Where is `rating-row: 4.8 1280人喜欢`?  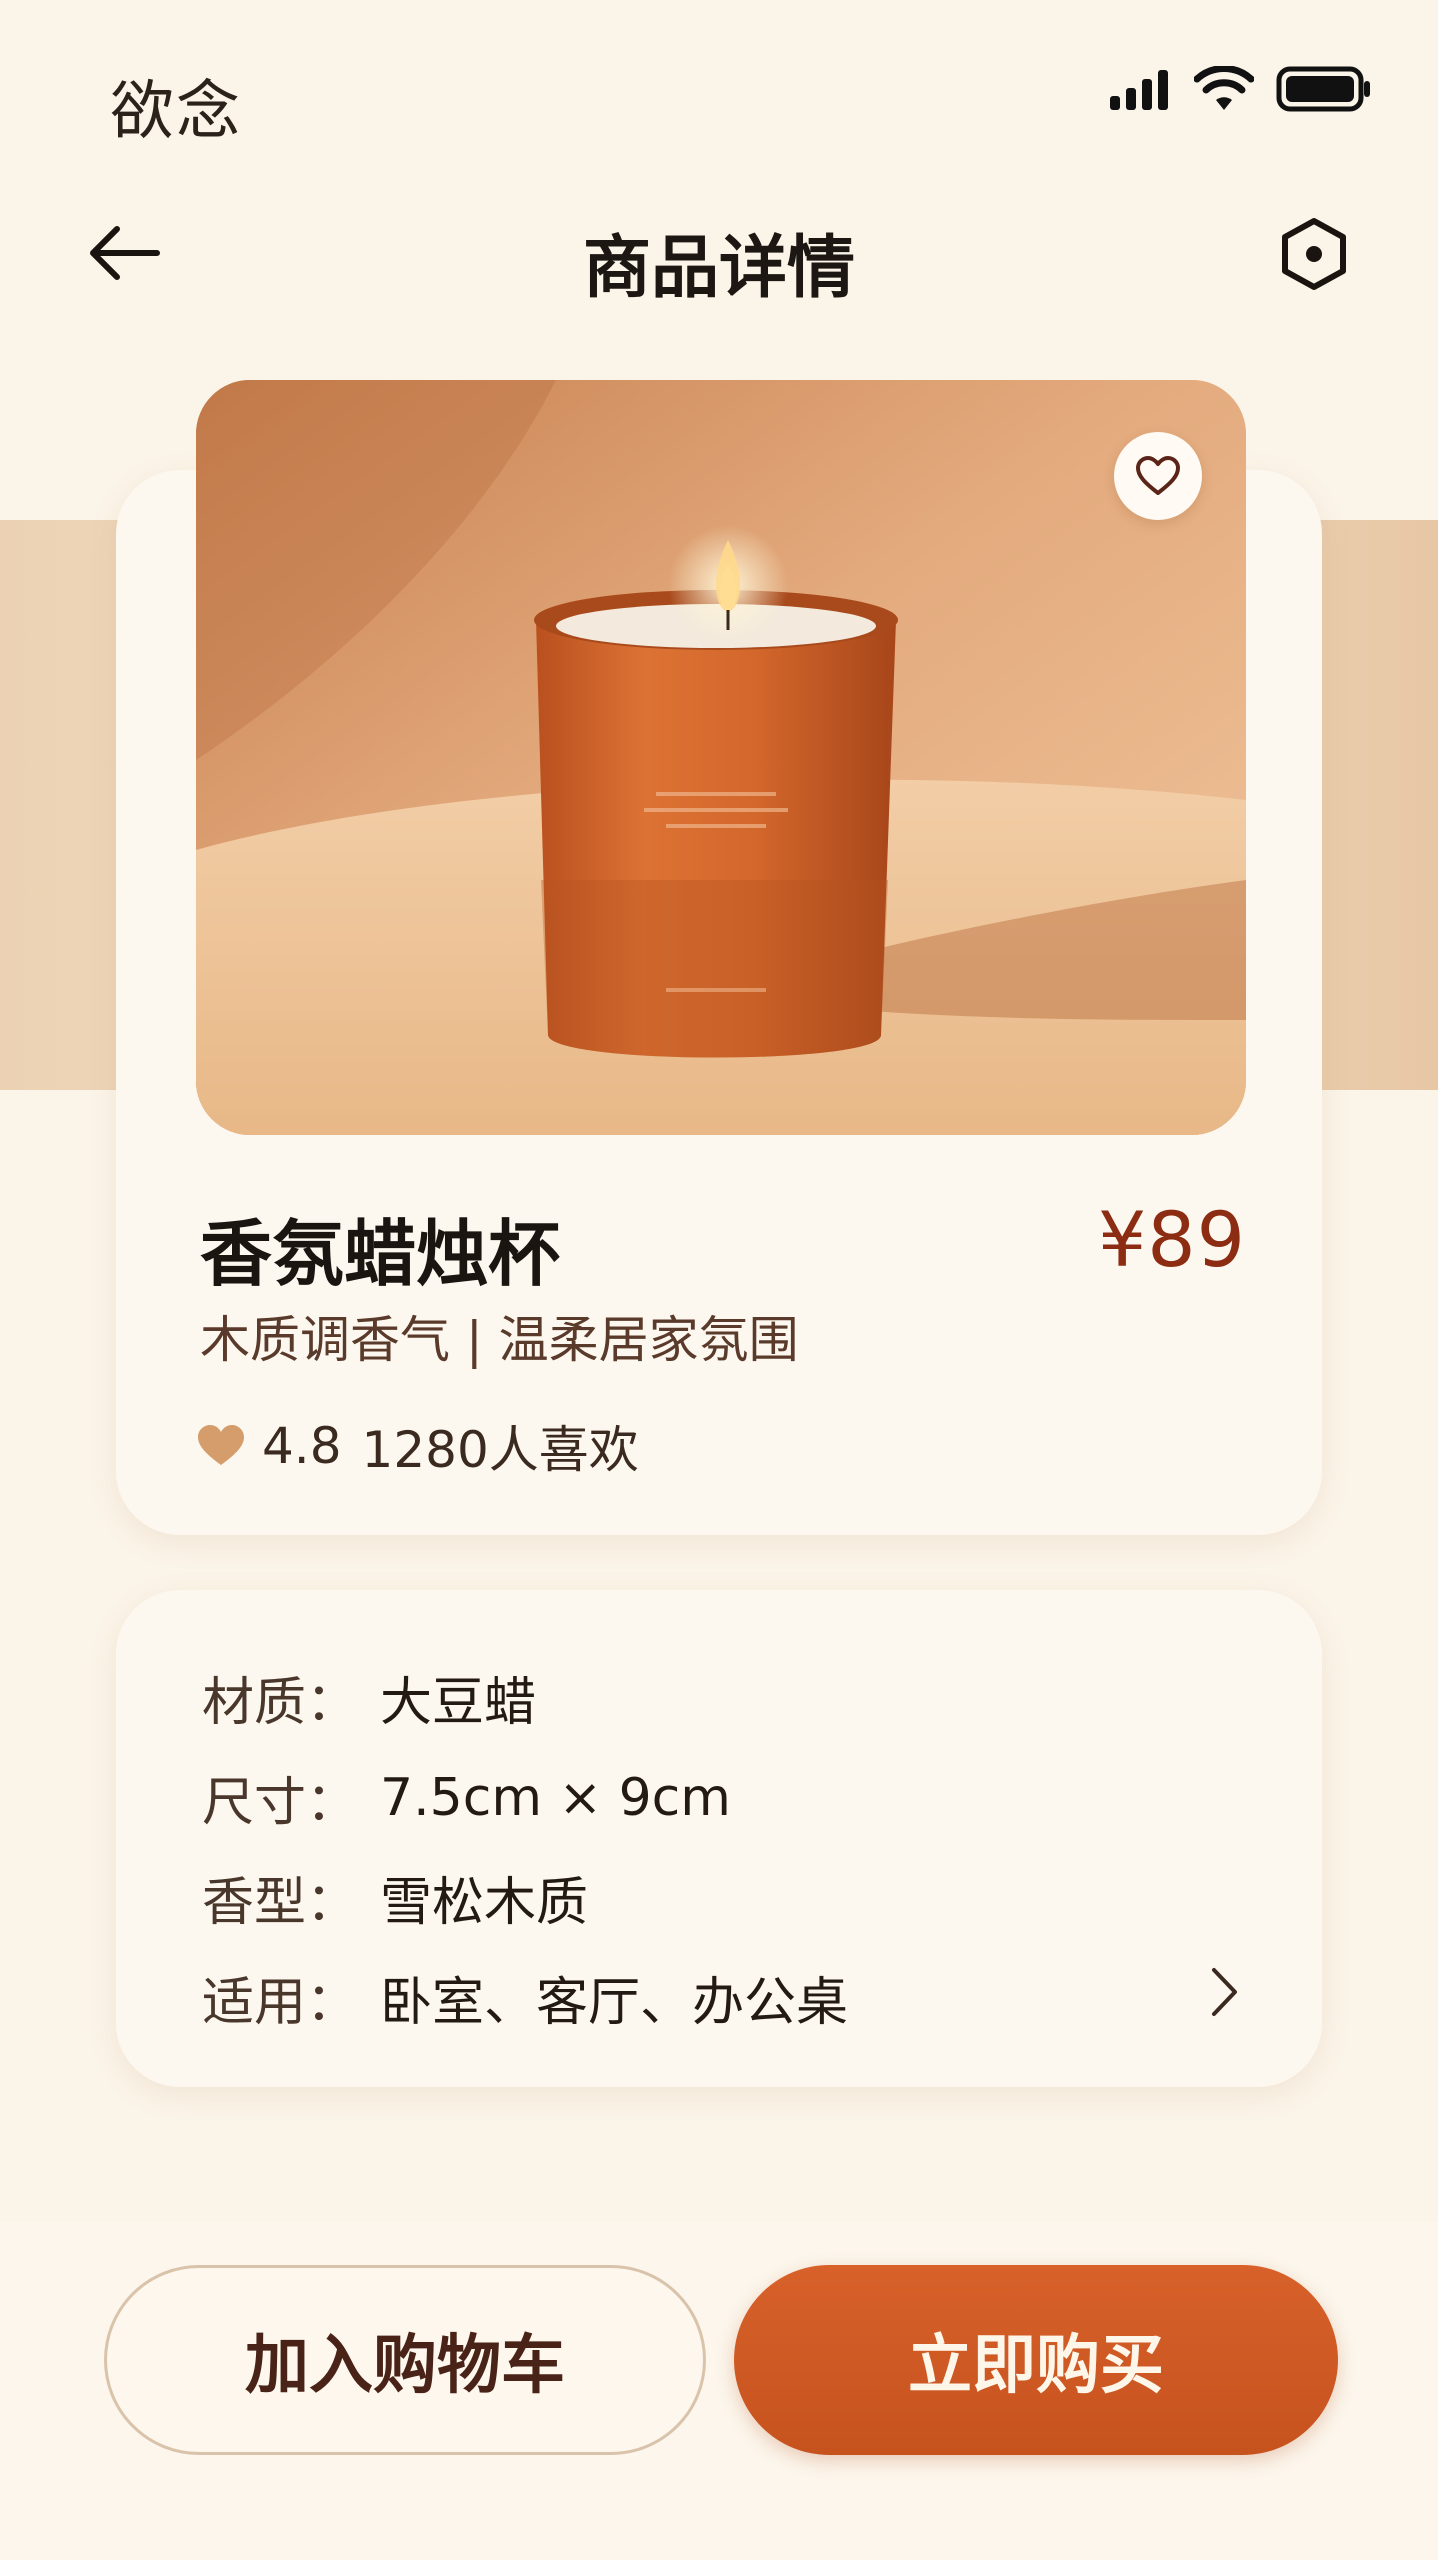 rating-row: 4.8 1280人喜欢 is located at coordinates (417, 1446).